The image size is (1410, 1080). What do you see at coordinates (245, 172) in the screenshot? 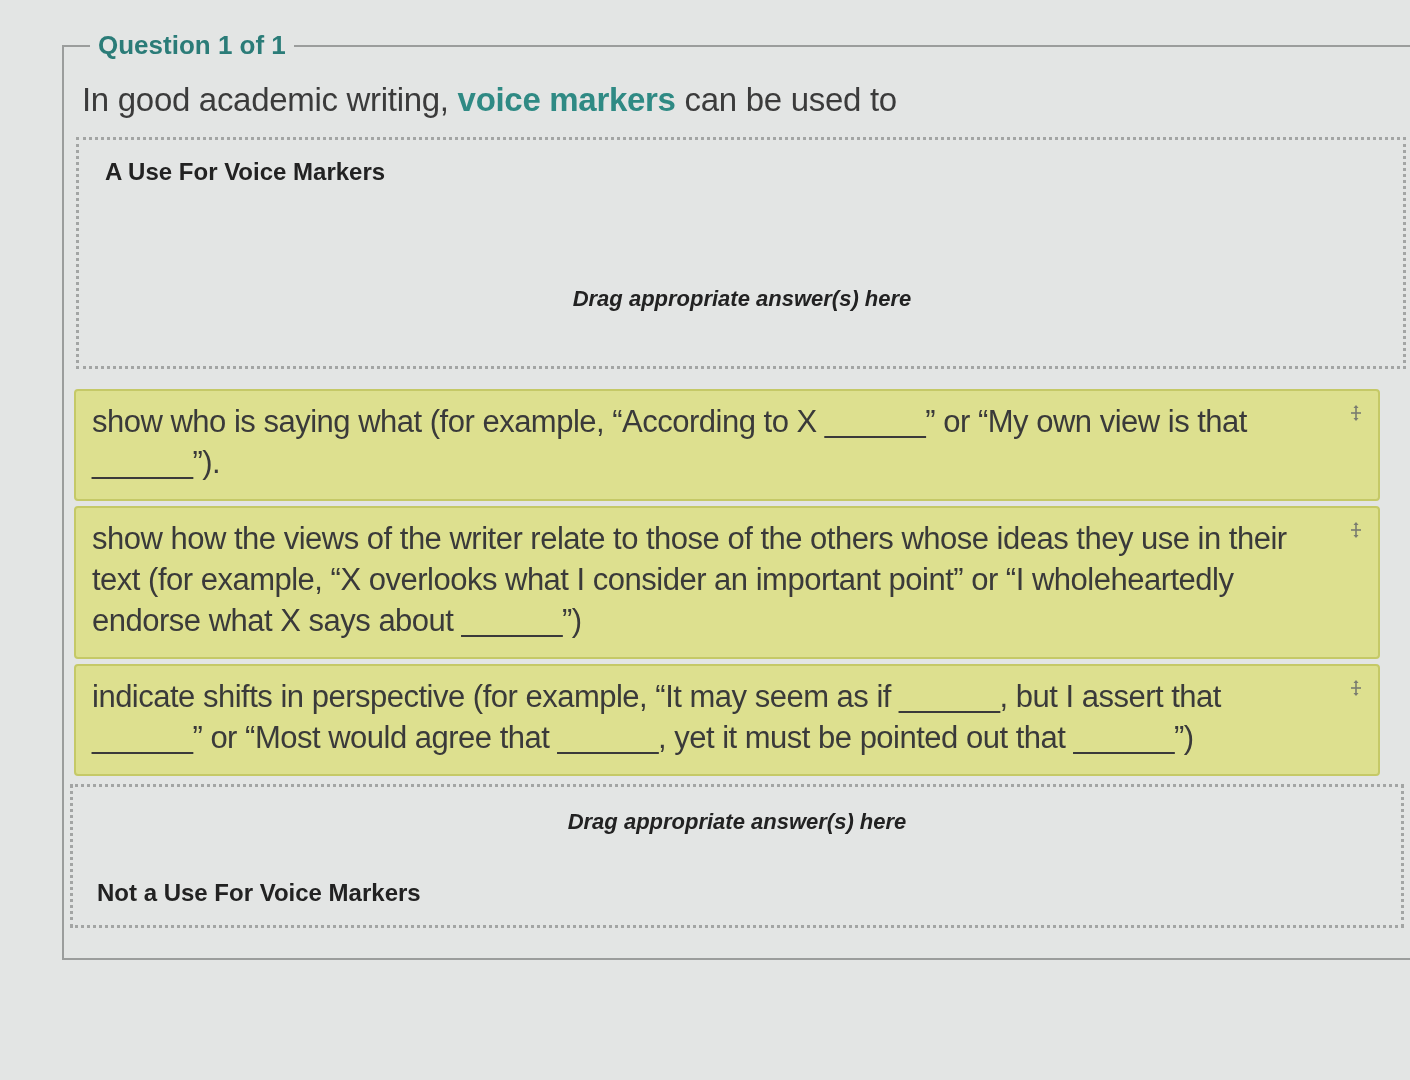
I see `zone-label: A Use For Voice Markers` at bounding box center [245, 172].